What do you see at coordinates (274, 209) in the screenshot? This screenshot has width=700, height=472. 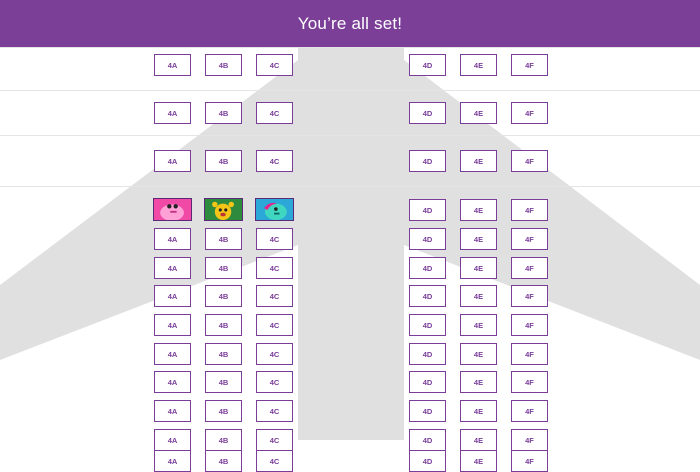 I see `teal-monster-avatar-icon` at bounding box center [274, 209].